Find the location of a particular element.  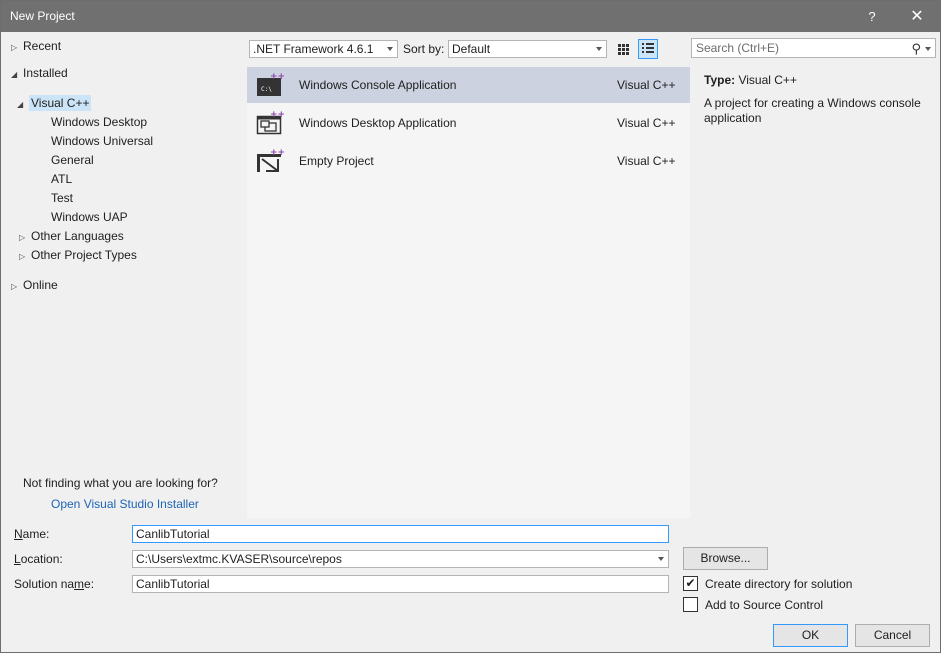

framework-dropdown: .NET Framework 4.6.1 is located at coordinates (323, 49).